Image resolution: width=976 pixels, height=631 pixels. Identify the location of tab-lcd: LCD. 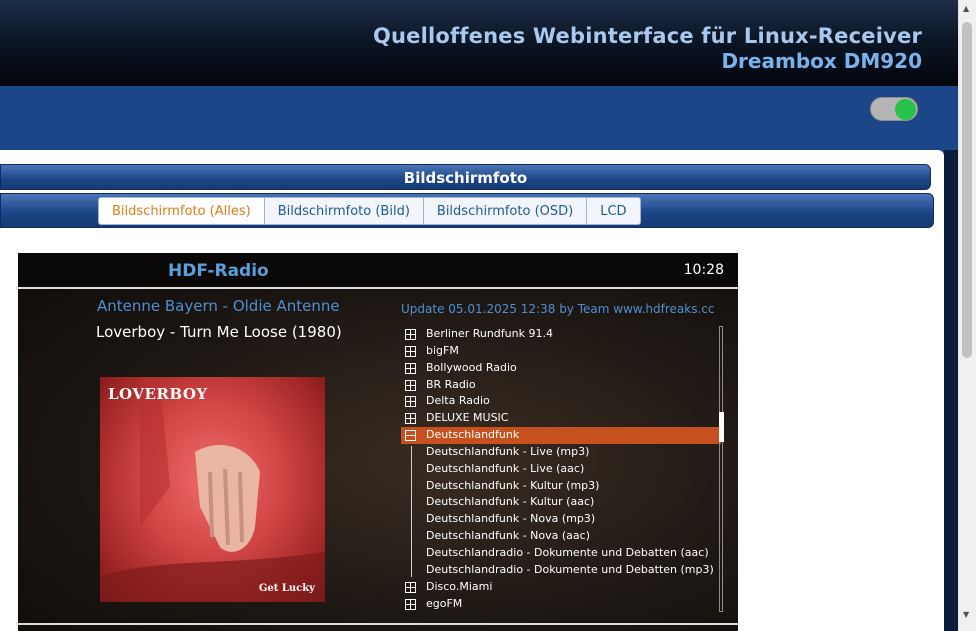
(614, 211).